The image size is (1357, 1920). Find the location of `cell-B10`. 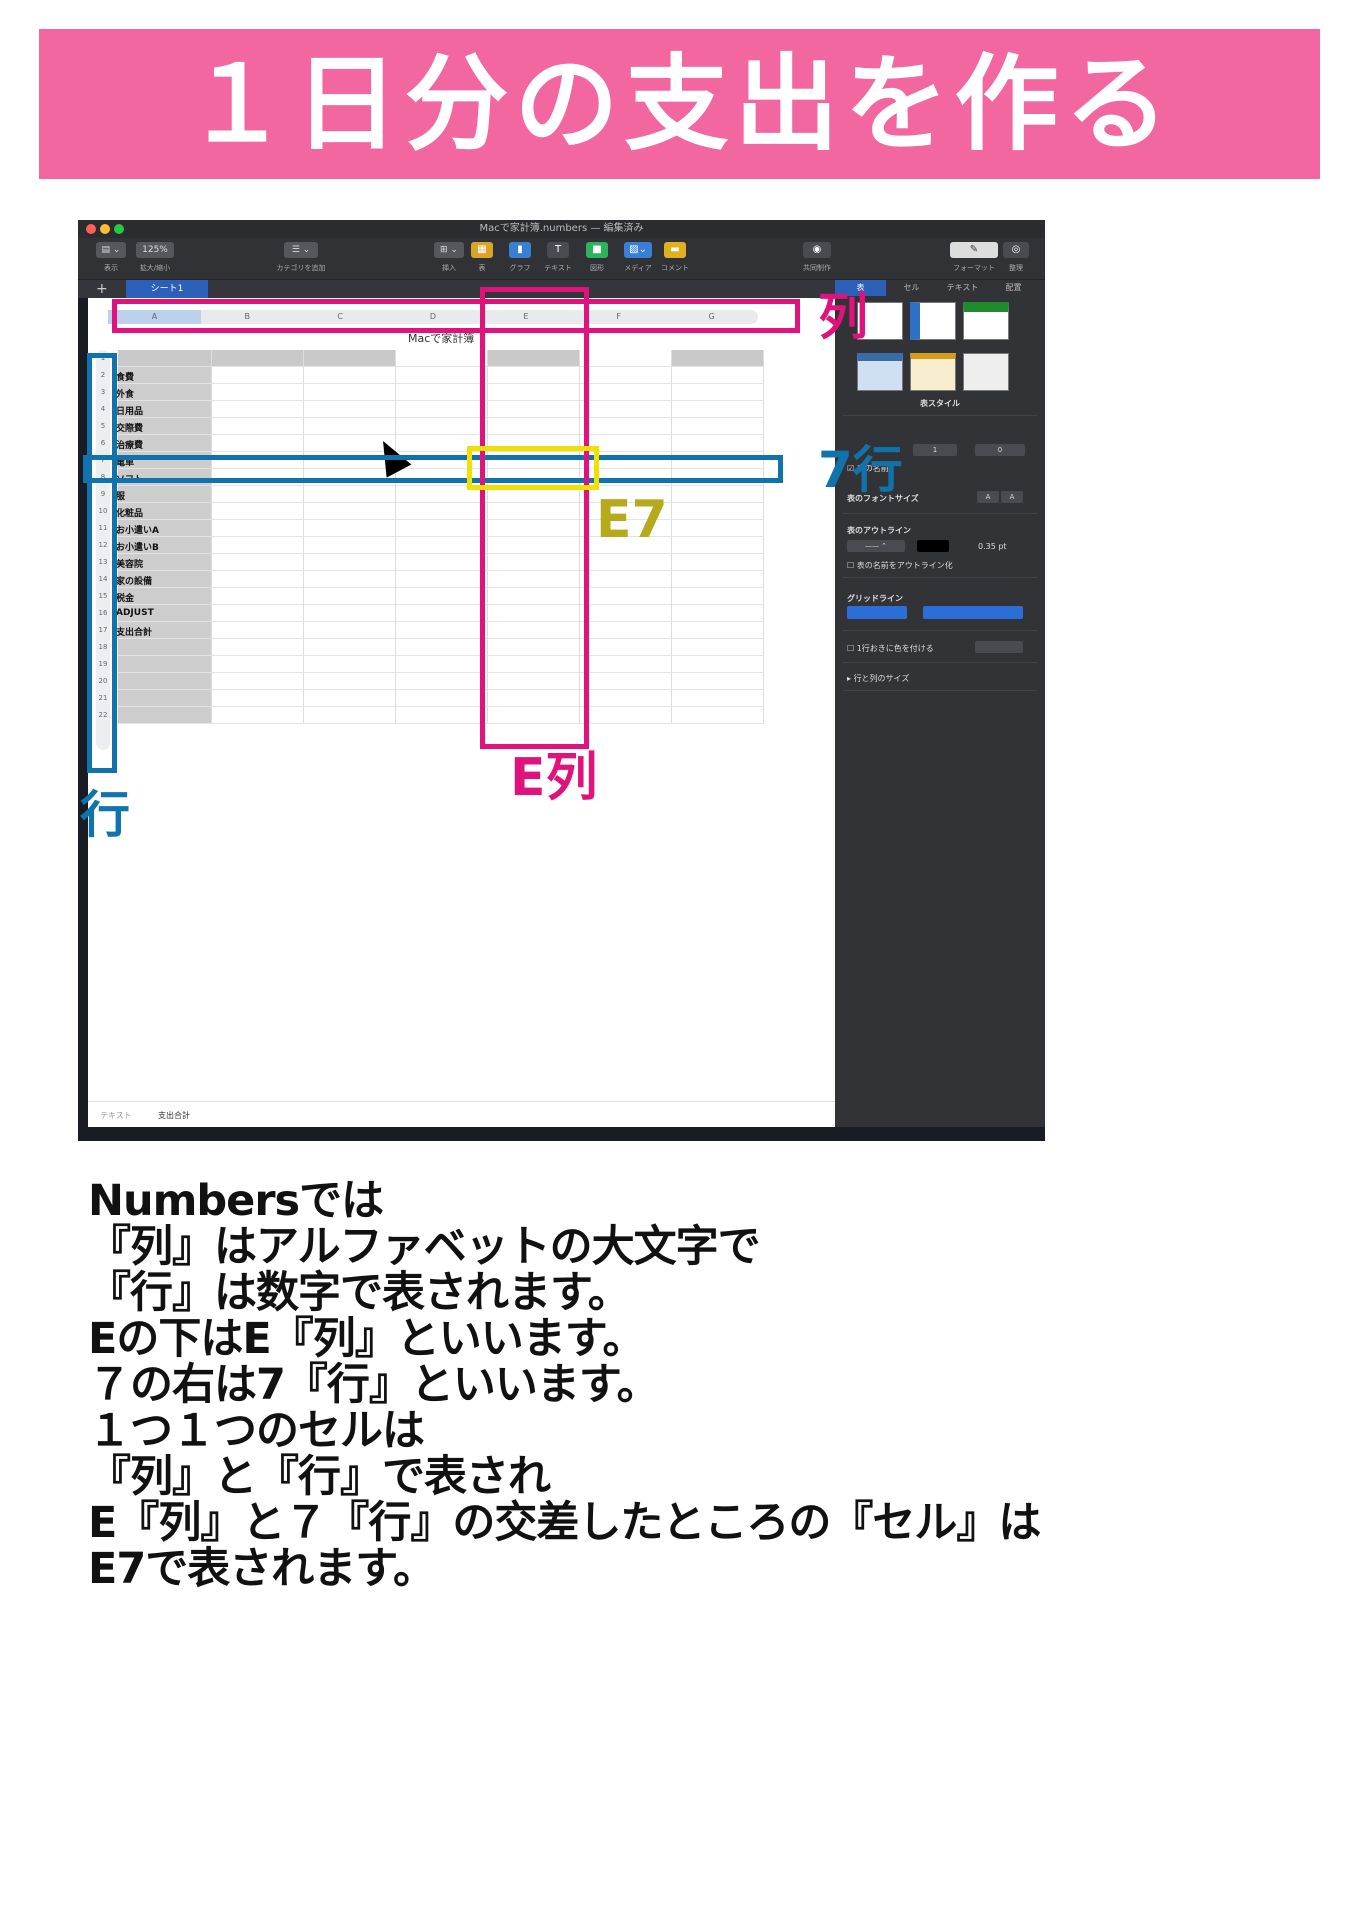

cell-B10 is located at coordinates (258, 511).